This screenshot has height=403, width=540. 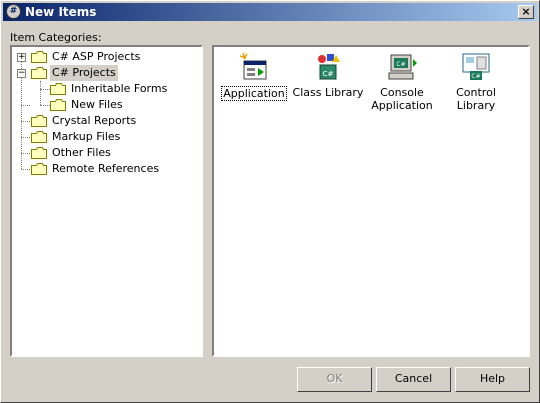 What do you see at coordinates (56, 37) in the screenshot?
I see `item-categories-label: Item Categories:` at bounding box center [56, 37].